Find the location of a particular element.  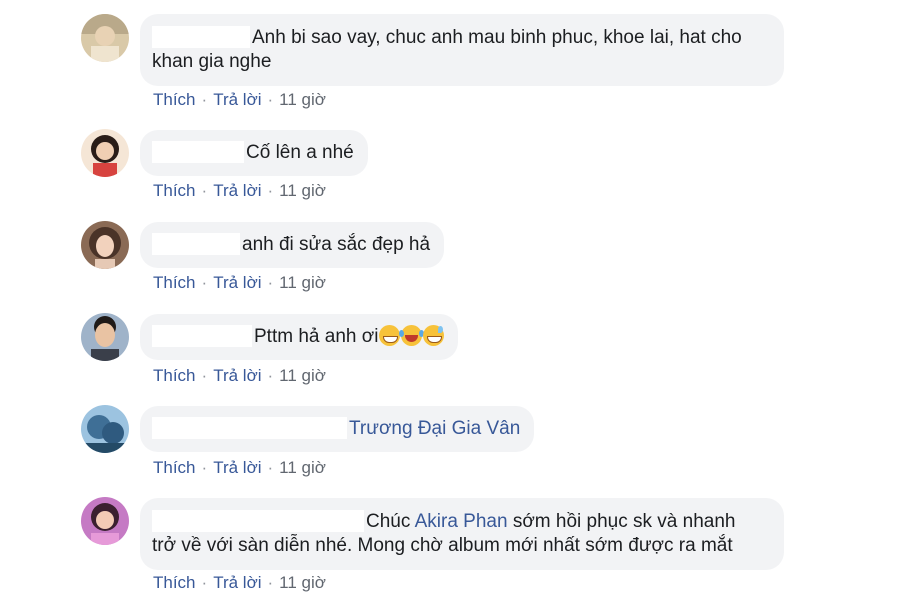

comment-bubble: Cố lên a nhé is located at coordinates (254, 153).